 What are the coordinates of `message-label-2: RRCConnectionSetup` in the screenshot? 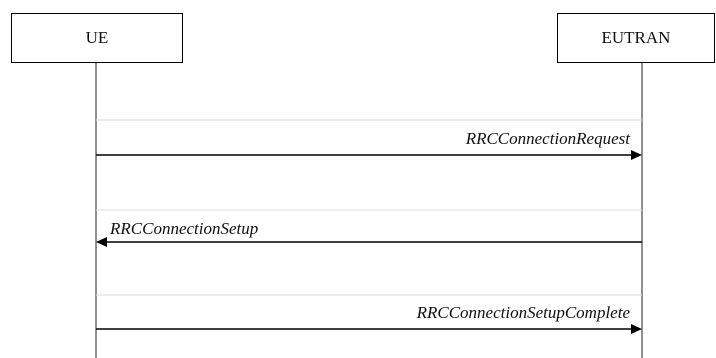 It's located at (184, 228).